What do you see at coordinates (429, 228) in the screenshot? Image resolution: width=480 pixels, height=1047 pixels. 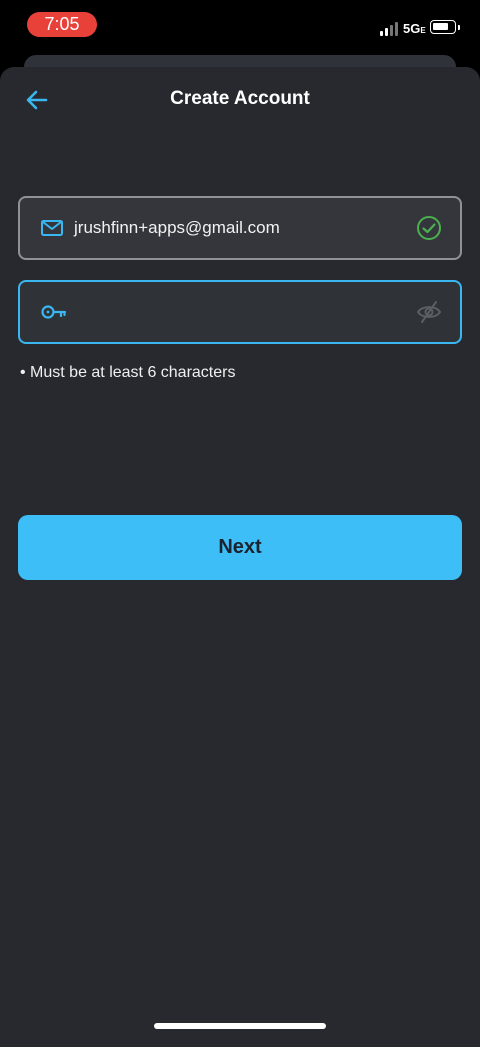 I see `check-circle-icon` at bounding box center [429, 228].